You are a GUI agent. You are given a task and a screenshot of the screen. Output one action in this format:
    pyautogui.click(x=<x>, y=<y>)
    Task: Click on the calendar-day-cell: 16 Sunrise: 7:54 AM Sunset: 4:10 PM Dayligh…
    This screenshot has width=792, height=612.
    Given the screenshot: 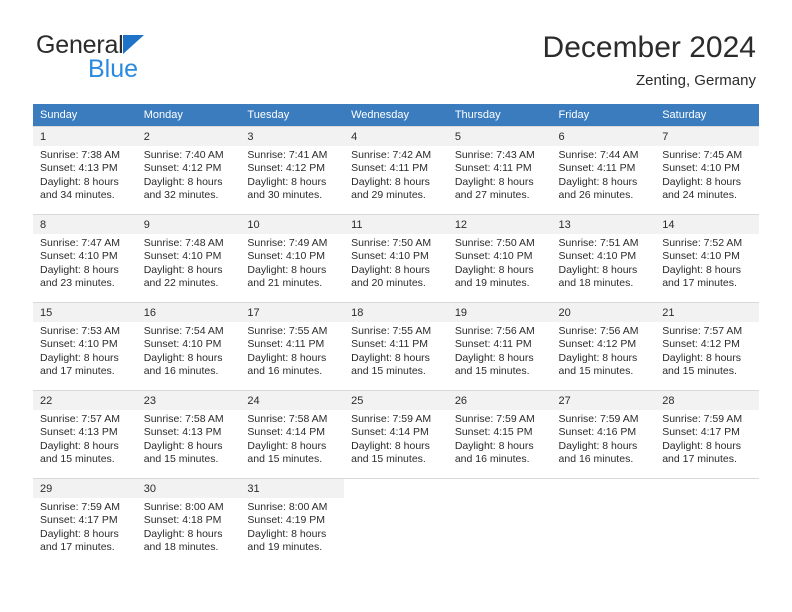 What is the action you would take?
    pyautogui.click(x=188, y=340)
    